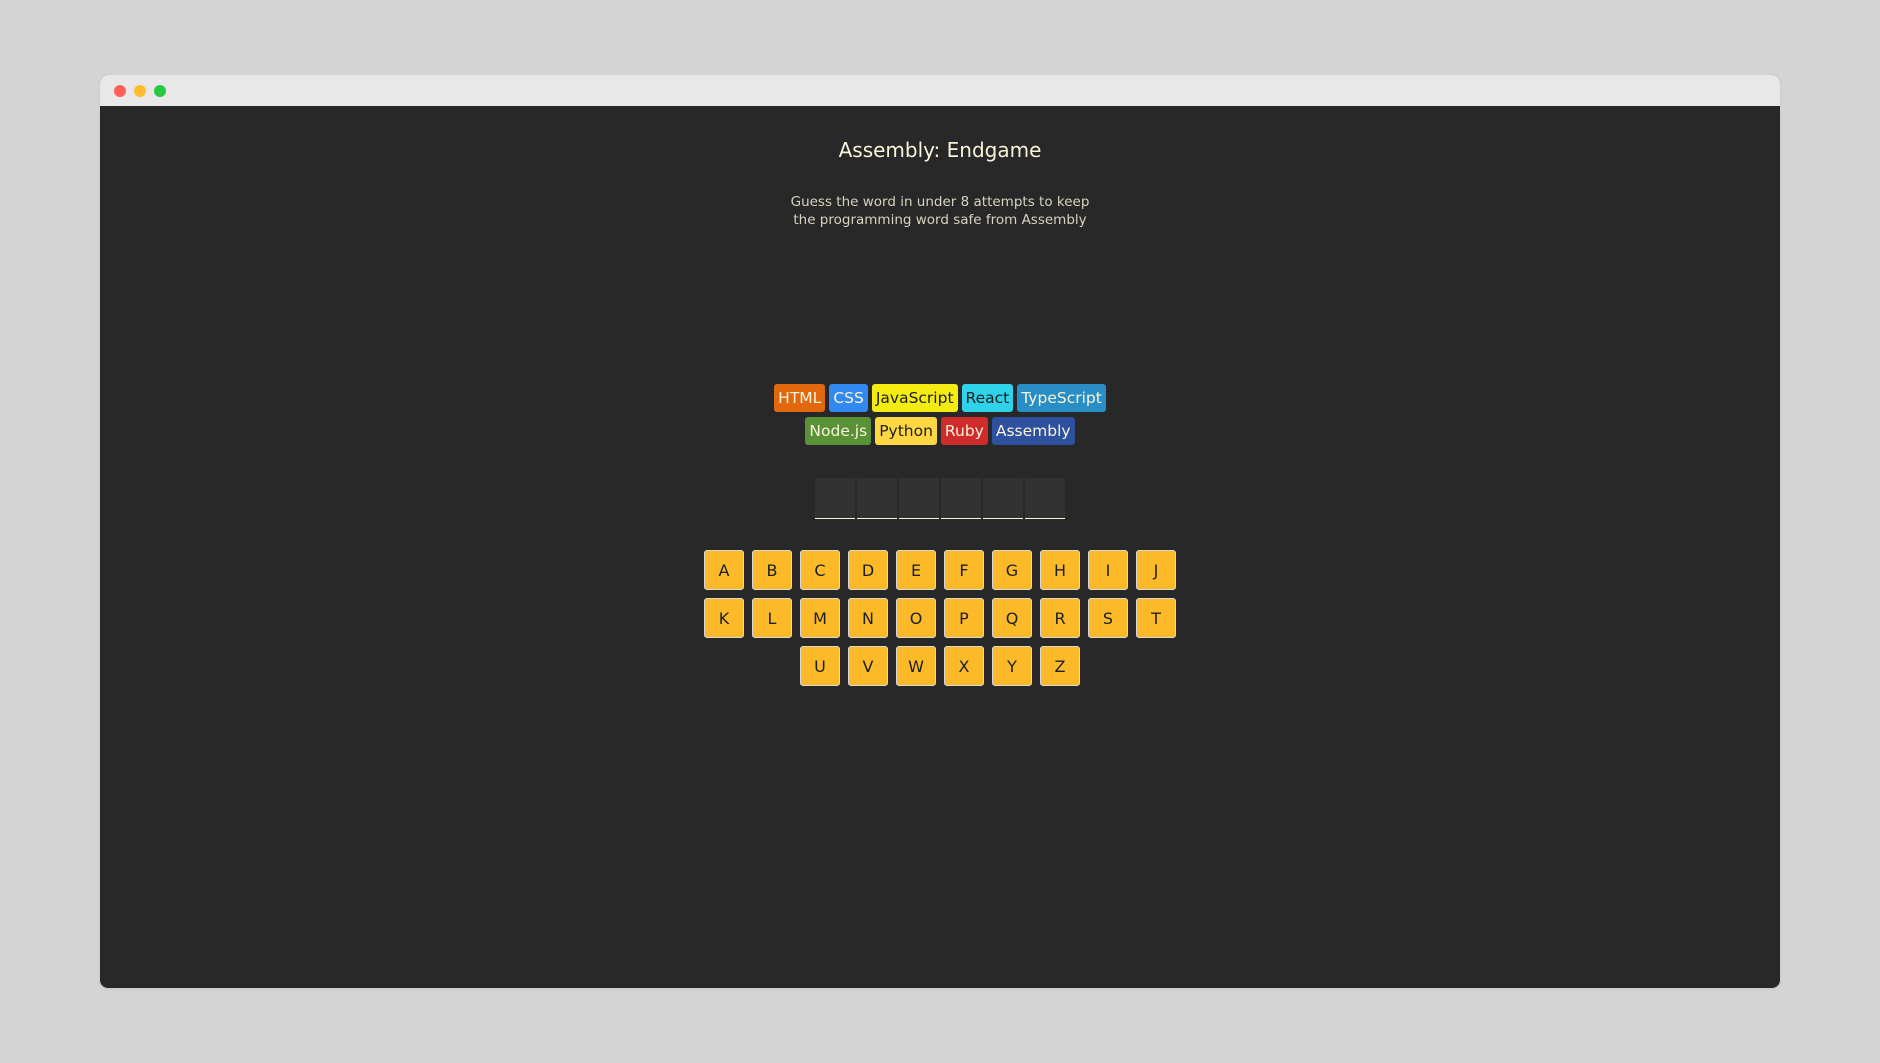 This screenshot has width=1880, height=1063. I want to click on key-w-button: W, so click(916, 666).